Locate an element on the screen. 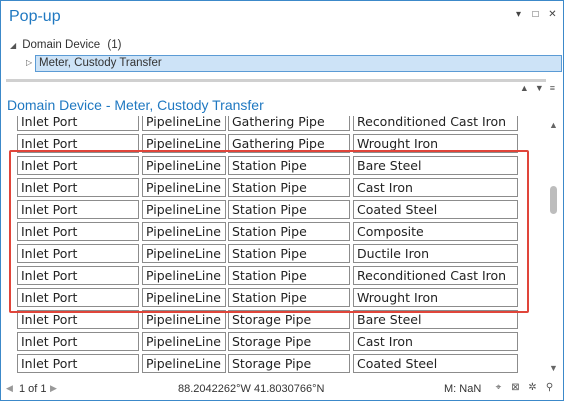 This screenshot has height=401, width=564. next-page-icon: ▶ is located at coordinates (53, 388).